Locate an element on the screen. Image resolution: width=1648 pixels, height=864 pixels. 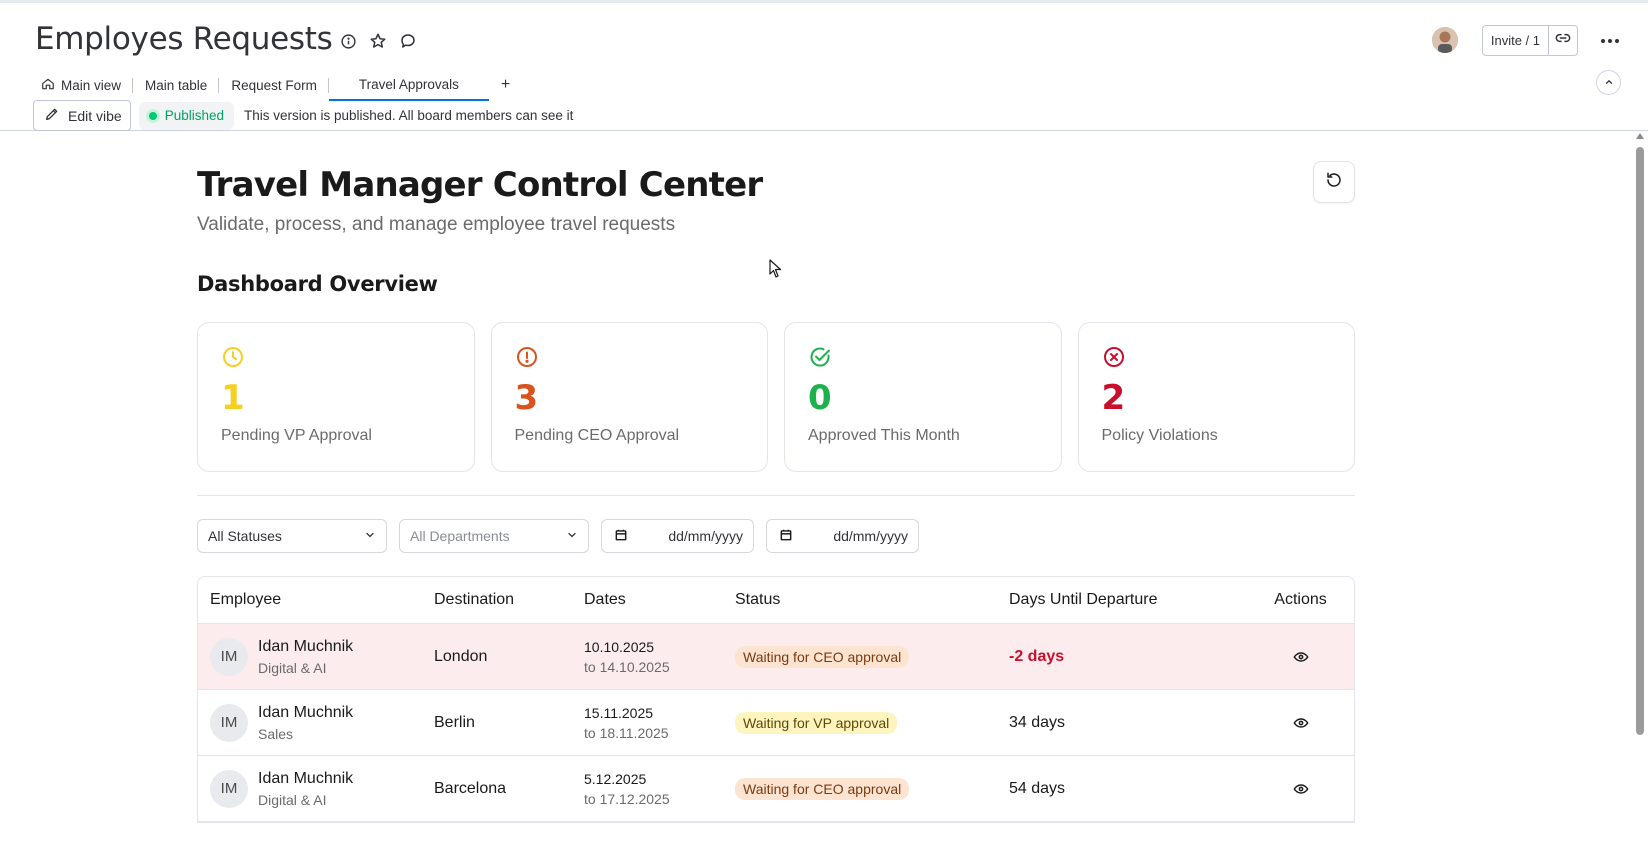
employee-cell: IM Idan Muchnik Sales is located at coordinates (316, 722).